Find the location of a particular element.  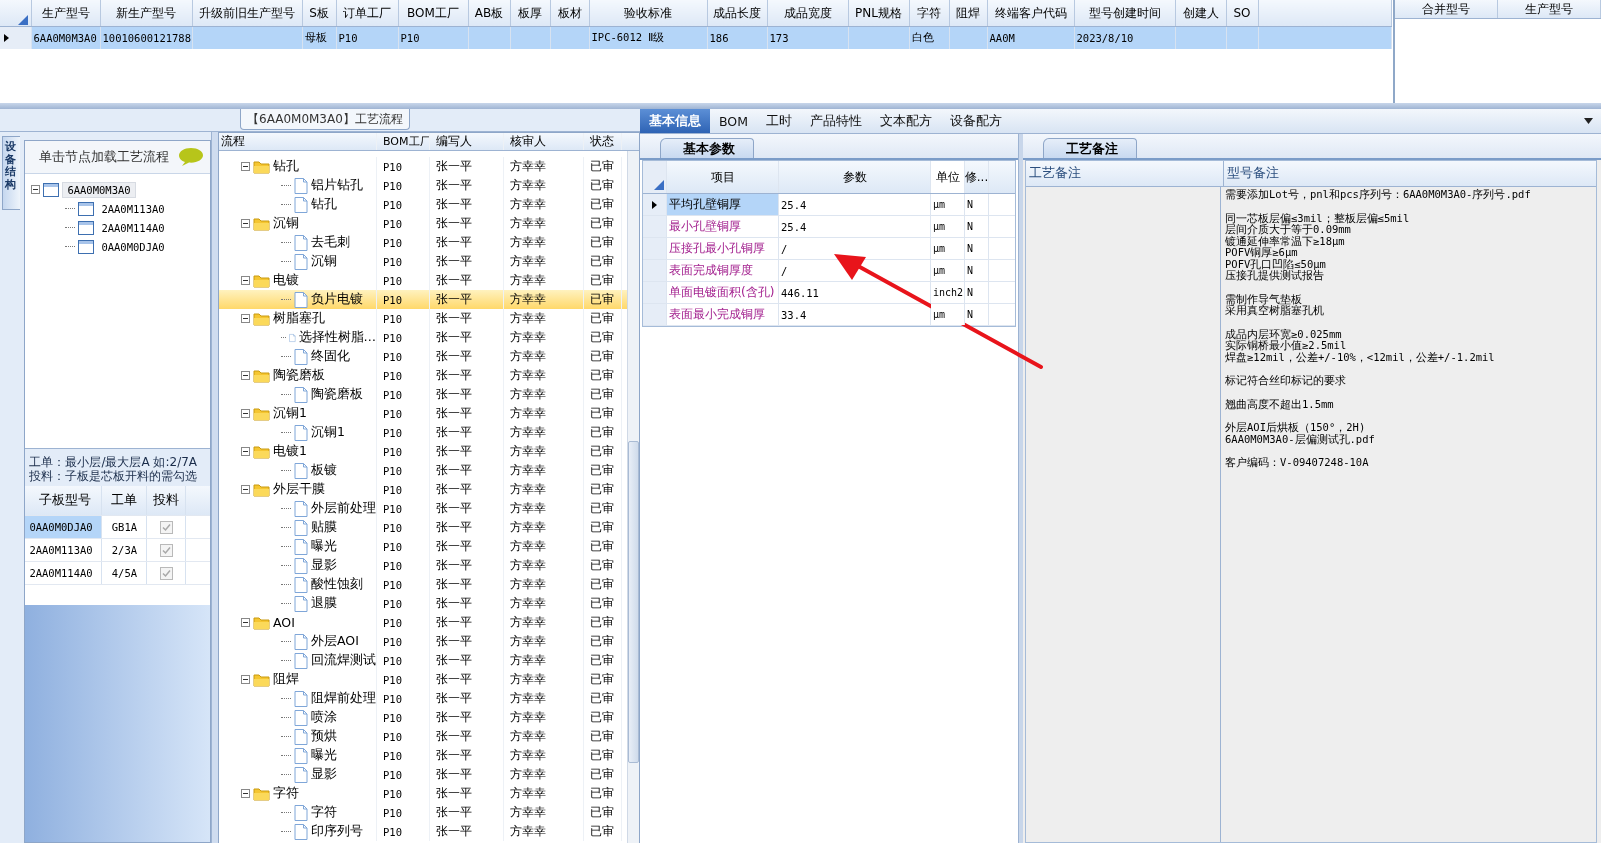

tree-item: 2AA0M114A0 is located at coordinates (133, 227).